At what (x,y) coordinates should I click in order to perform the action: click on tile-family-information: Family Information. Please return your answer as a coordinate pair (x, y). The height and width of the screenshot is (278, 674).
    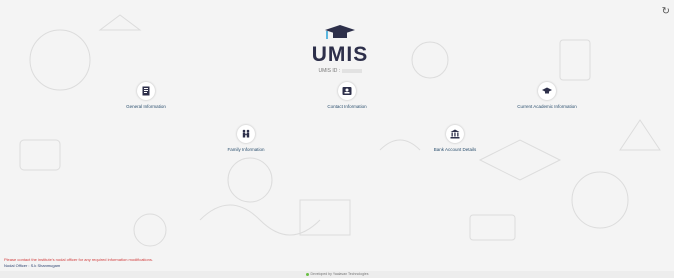
    Looking at the image, I should click on (246, 138).